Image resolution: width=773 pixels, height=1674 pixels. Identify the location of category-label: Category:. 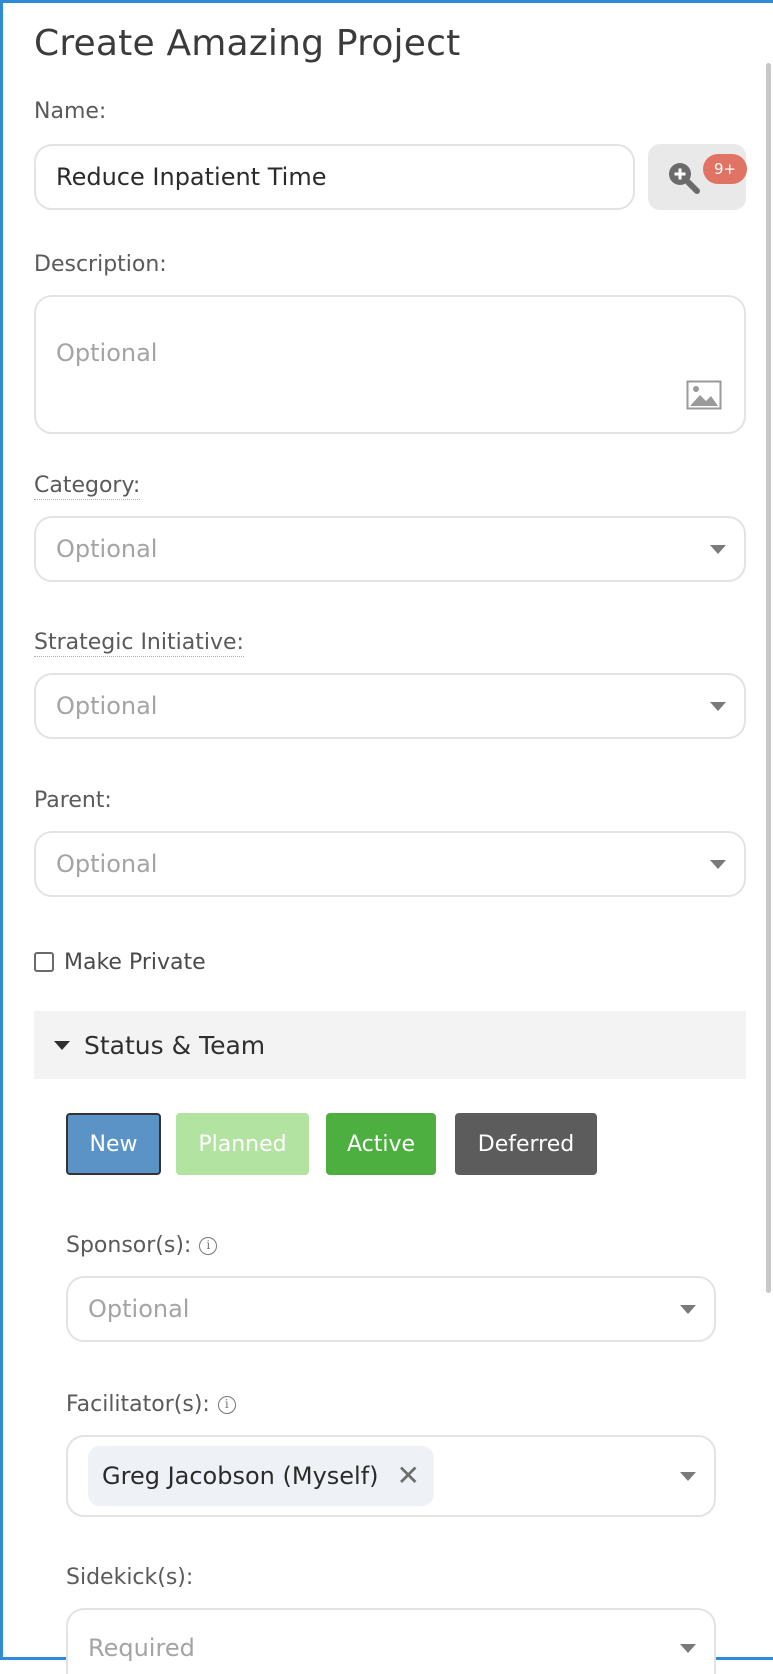
(87, 486).